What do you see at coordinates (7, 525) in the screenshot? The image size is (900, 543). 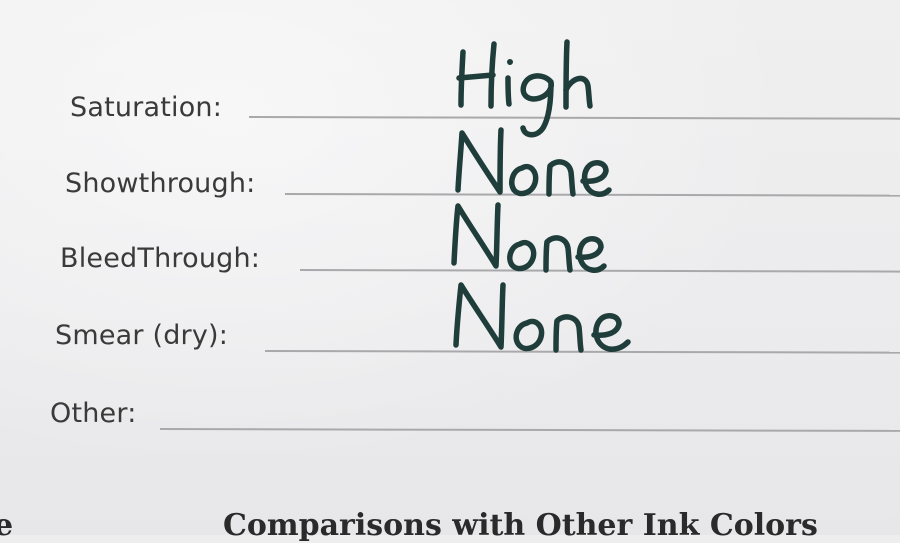 I see `section-heading-fragment: e` at bounding box center [7, 525].